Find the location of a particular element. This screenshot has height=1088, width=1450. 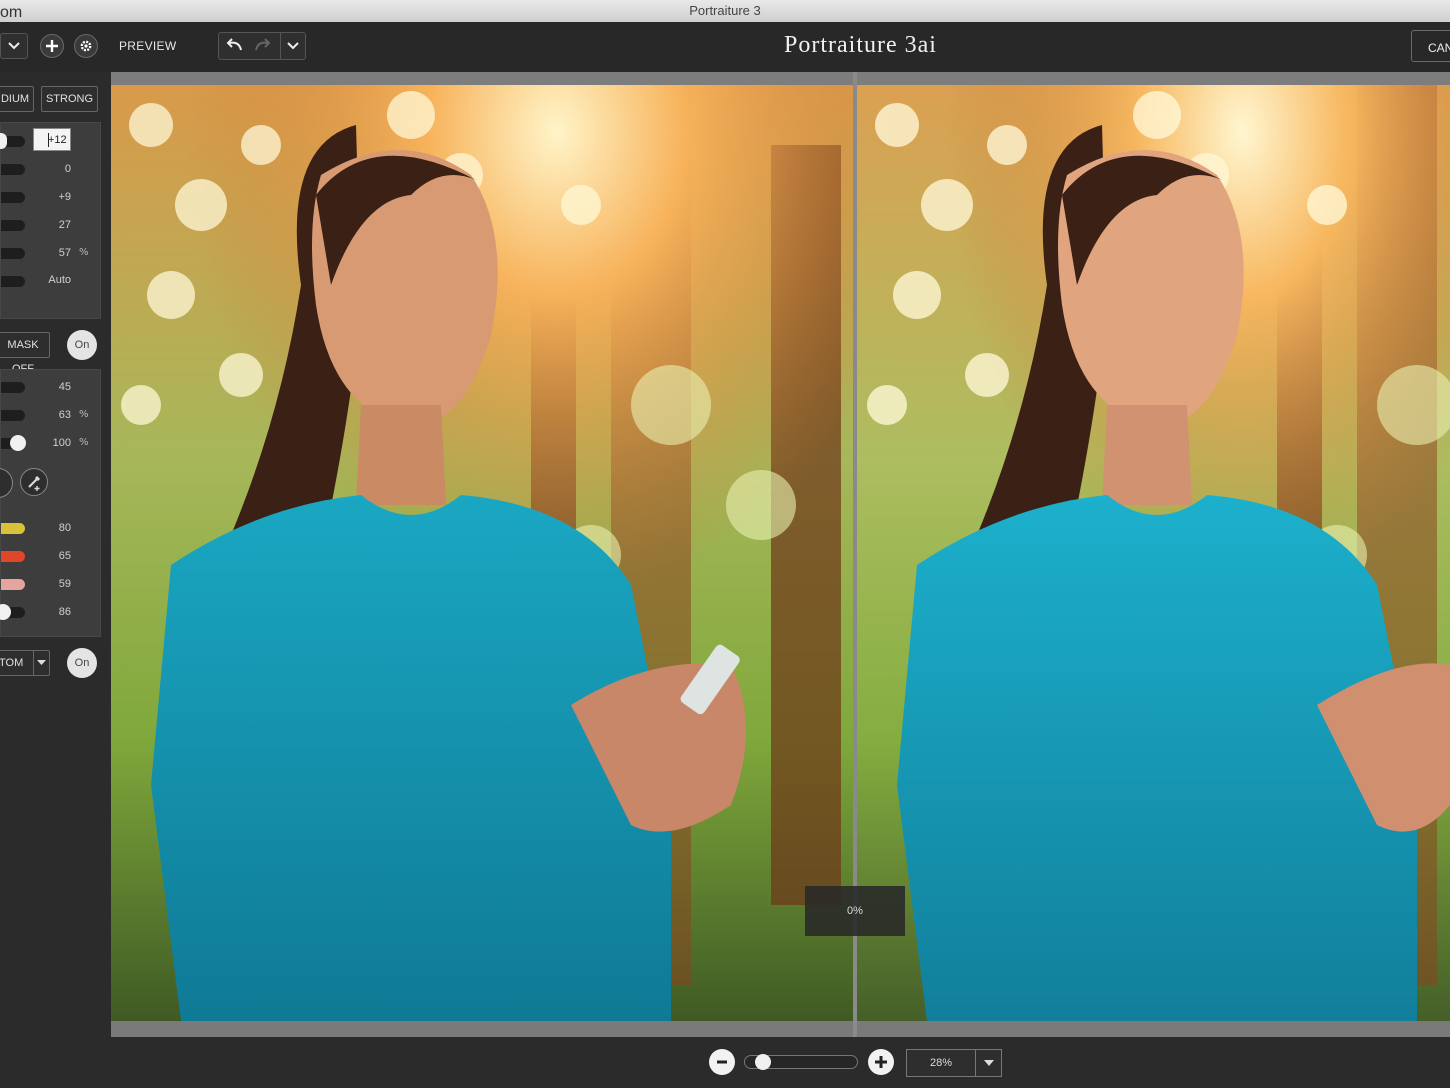

slider-value: 45 is located at coordinates (64, 387).